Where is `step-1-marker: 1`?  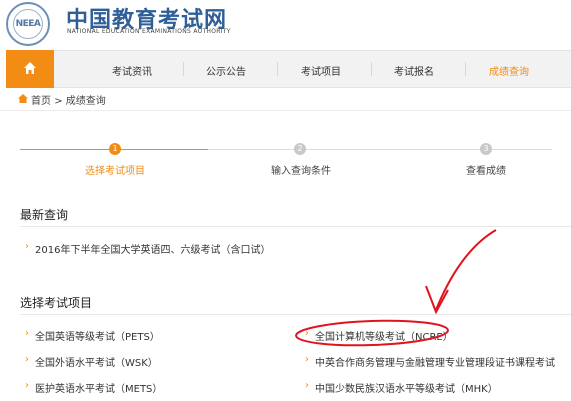 step-1-marker: 1 is located at coordinates (115, 149).